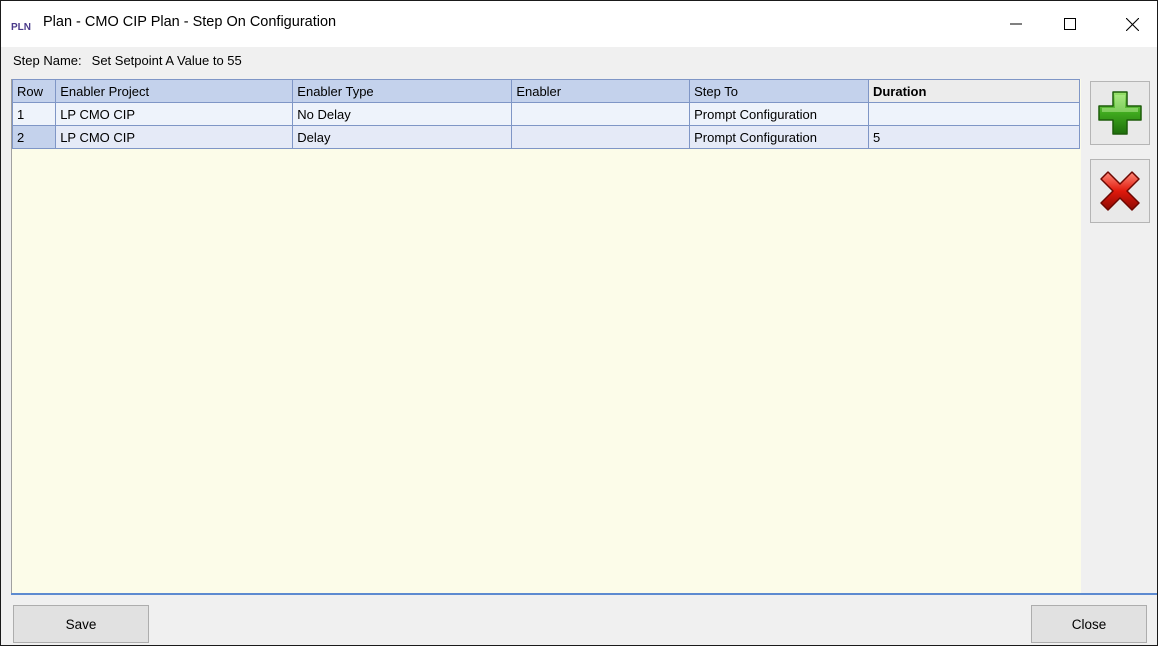  I want to click on close-window-button, so click(1132, 24).